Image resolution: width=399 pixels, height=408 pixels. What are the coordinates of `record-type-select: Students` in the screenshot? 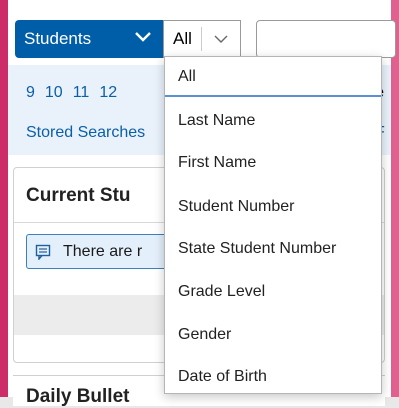 It's located at (89, 39).